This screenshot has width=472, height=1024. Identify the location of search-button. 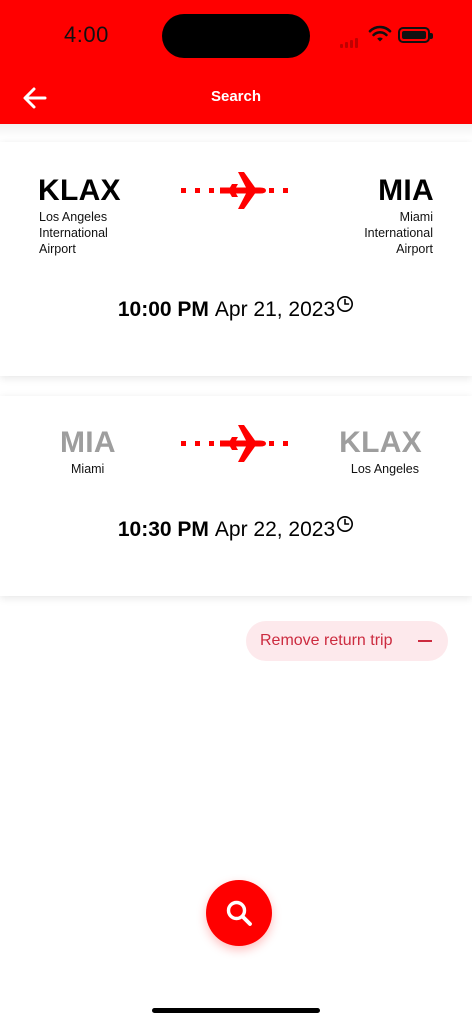
(239, 913).